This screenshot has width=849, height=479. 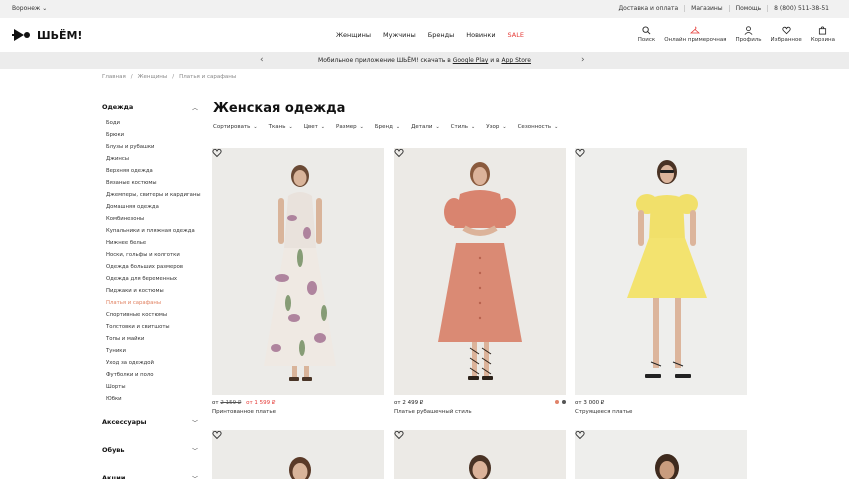 I want to click on sidebar-category-item: Футболки и поло, so click(x=152, y=375).